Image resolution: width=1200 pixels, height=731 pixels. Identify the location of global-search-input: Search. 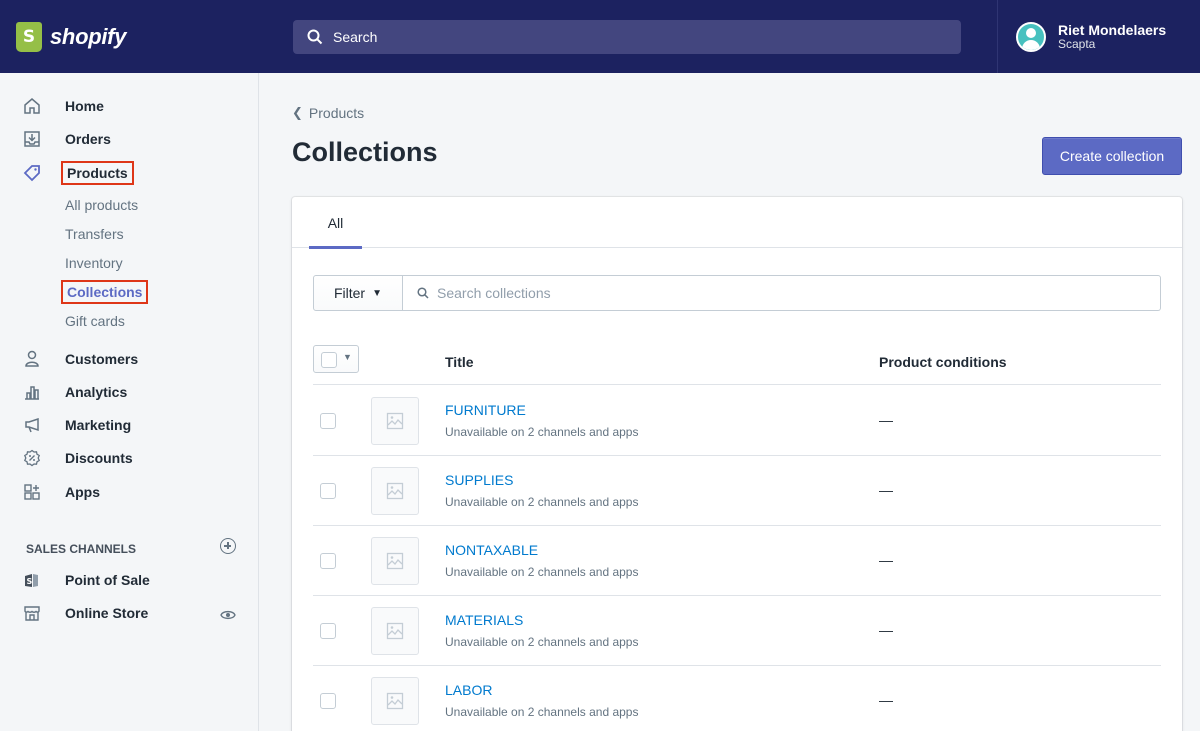
(627, 36).